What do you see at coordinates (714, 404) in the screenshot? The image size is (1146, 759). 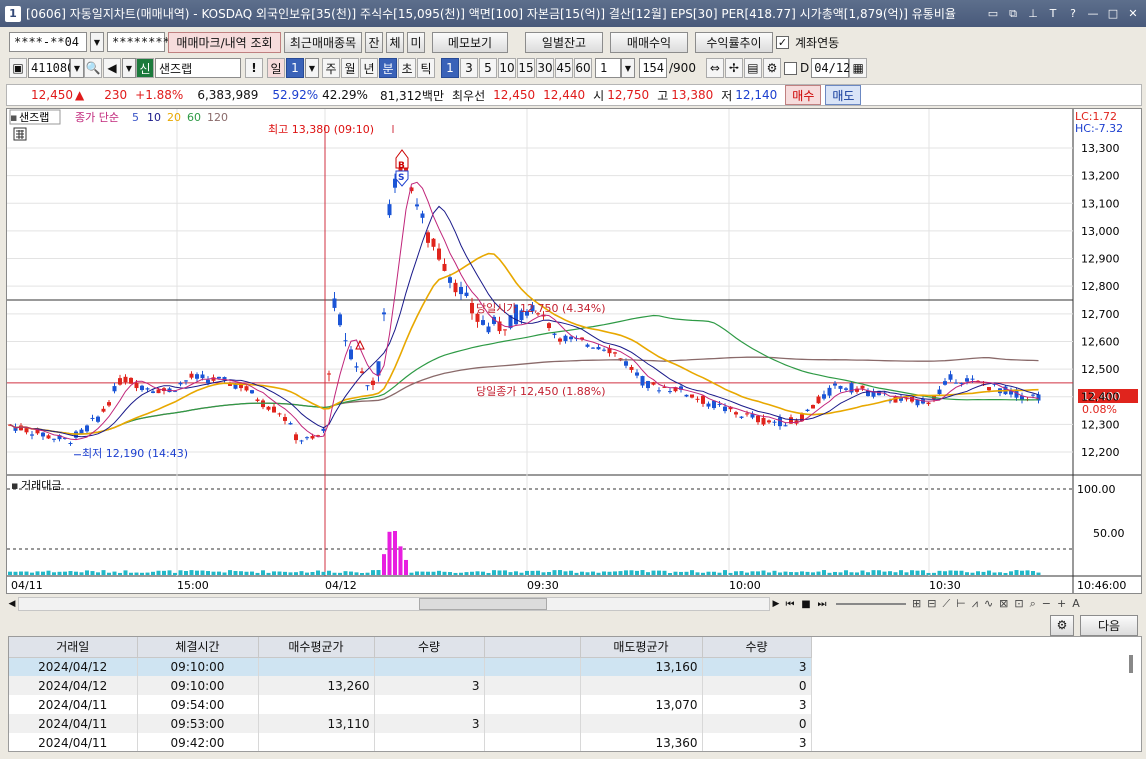 I see `candle` at bounding box center [714, 404].